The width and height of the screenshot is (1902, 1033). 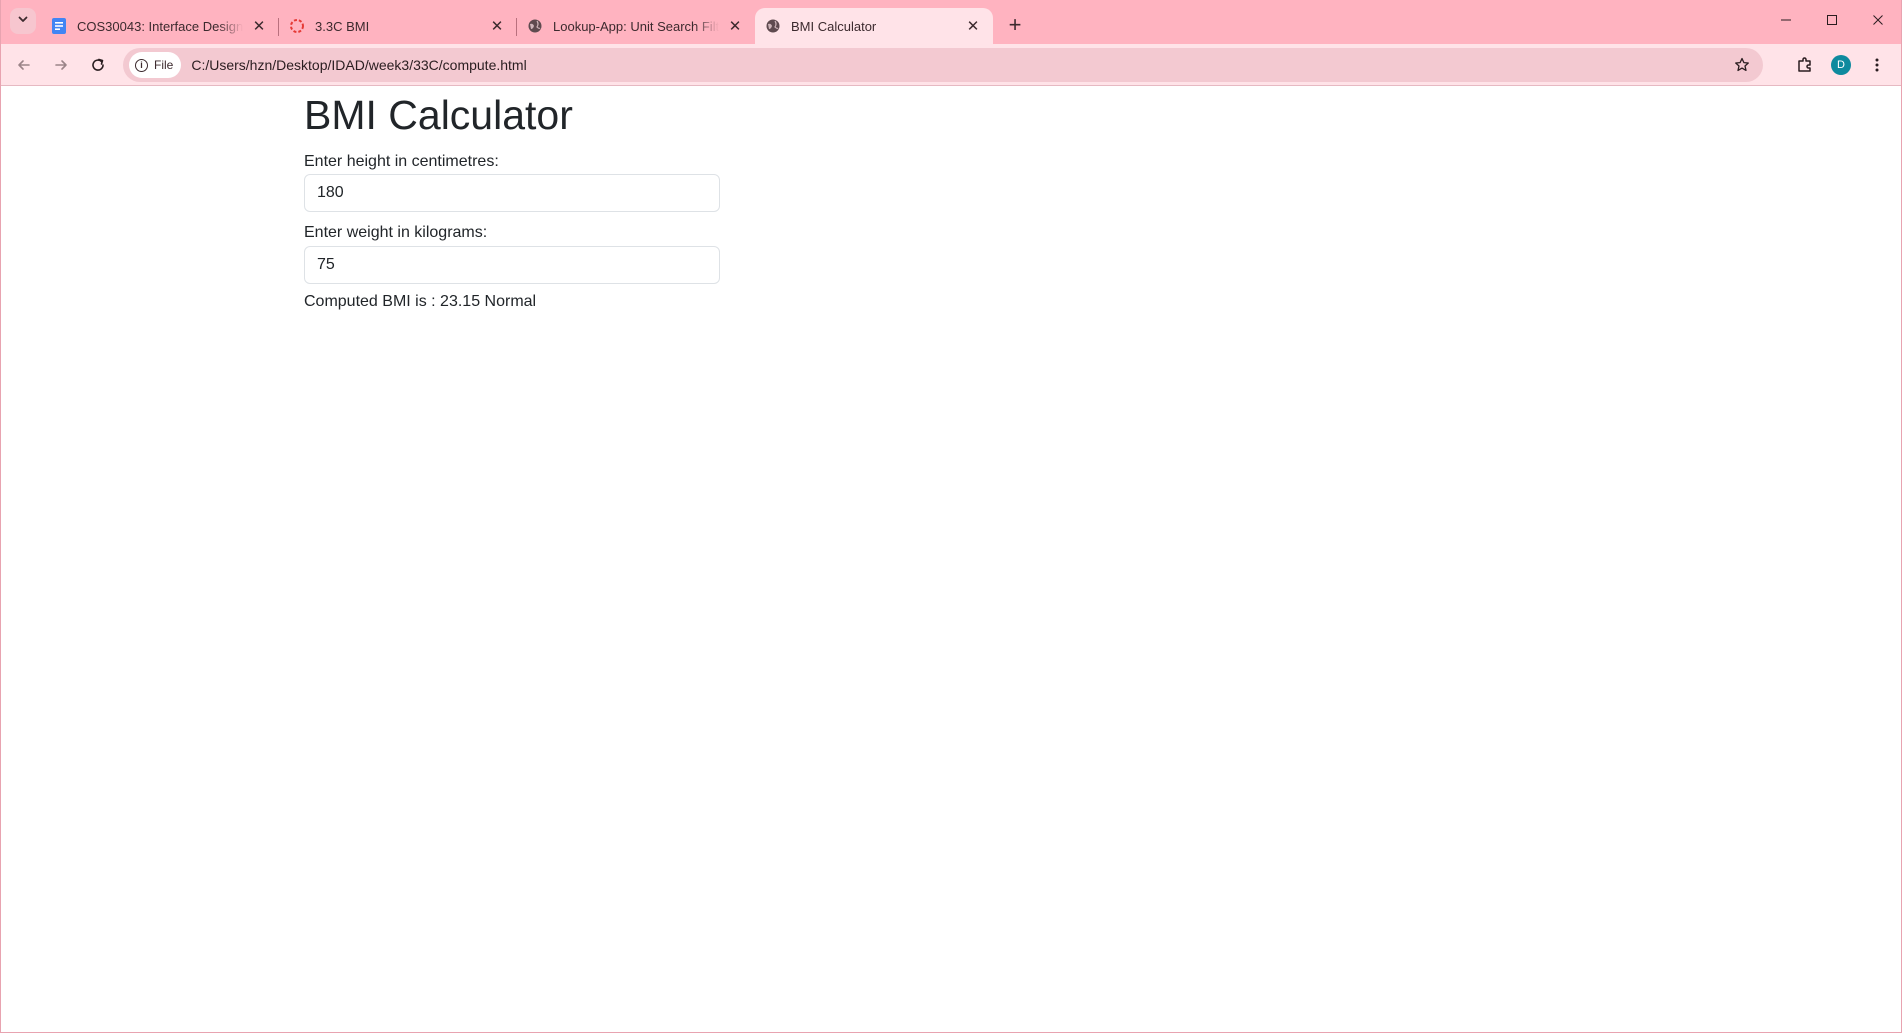 I want to click on minimize-icon, so click(x=1786, y=20).